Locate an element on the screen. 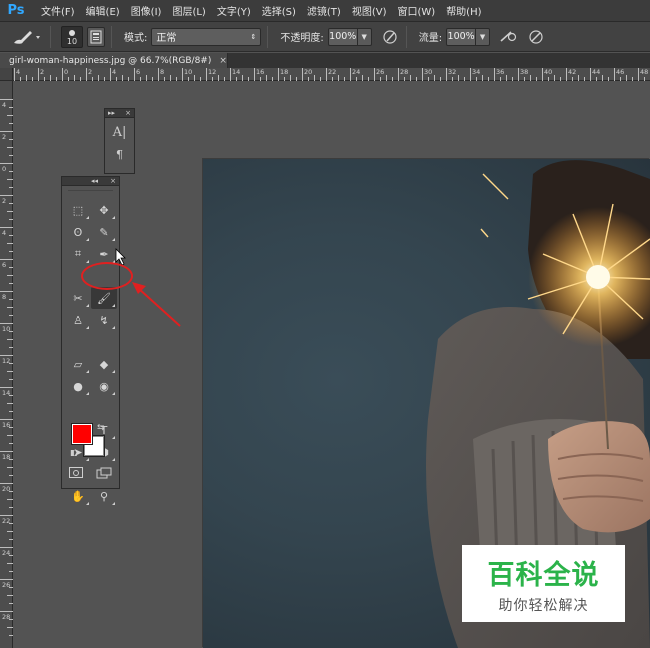  menu-select: 选择(S) is located at coordinates (279, 10).